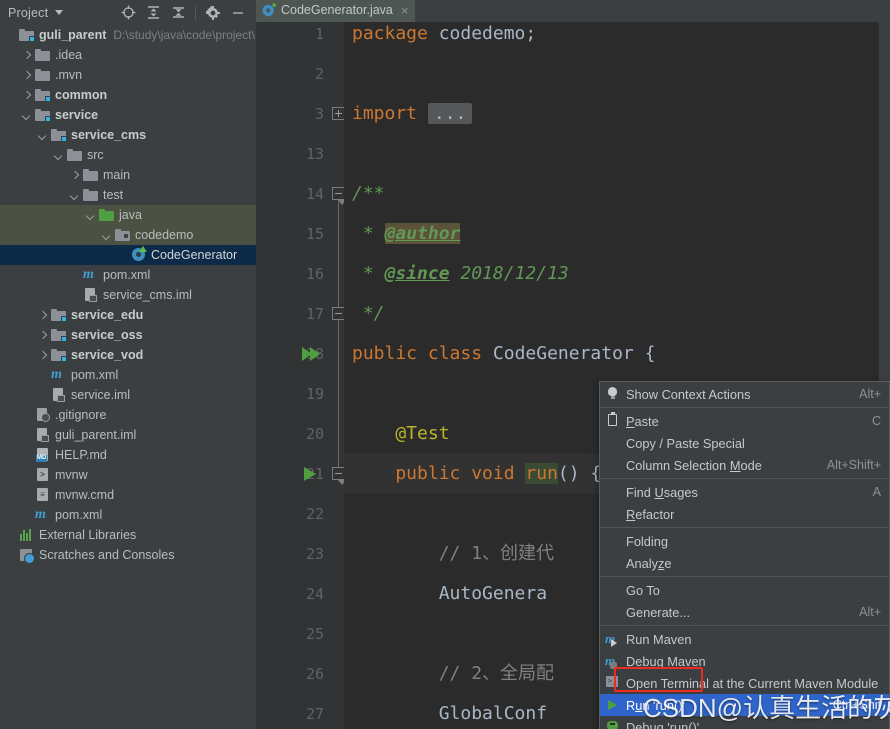 The height and width of the screenshot is (729, 890). Describe the element at coordinates (81, 455) in the screenshot. I see `tree-item-label: HELP.md` at that location.